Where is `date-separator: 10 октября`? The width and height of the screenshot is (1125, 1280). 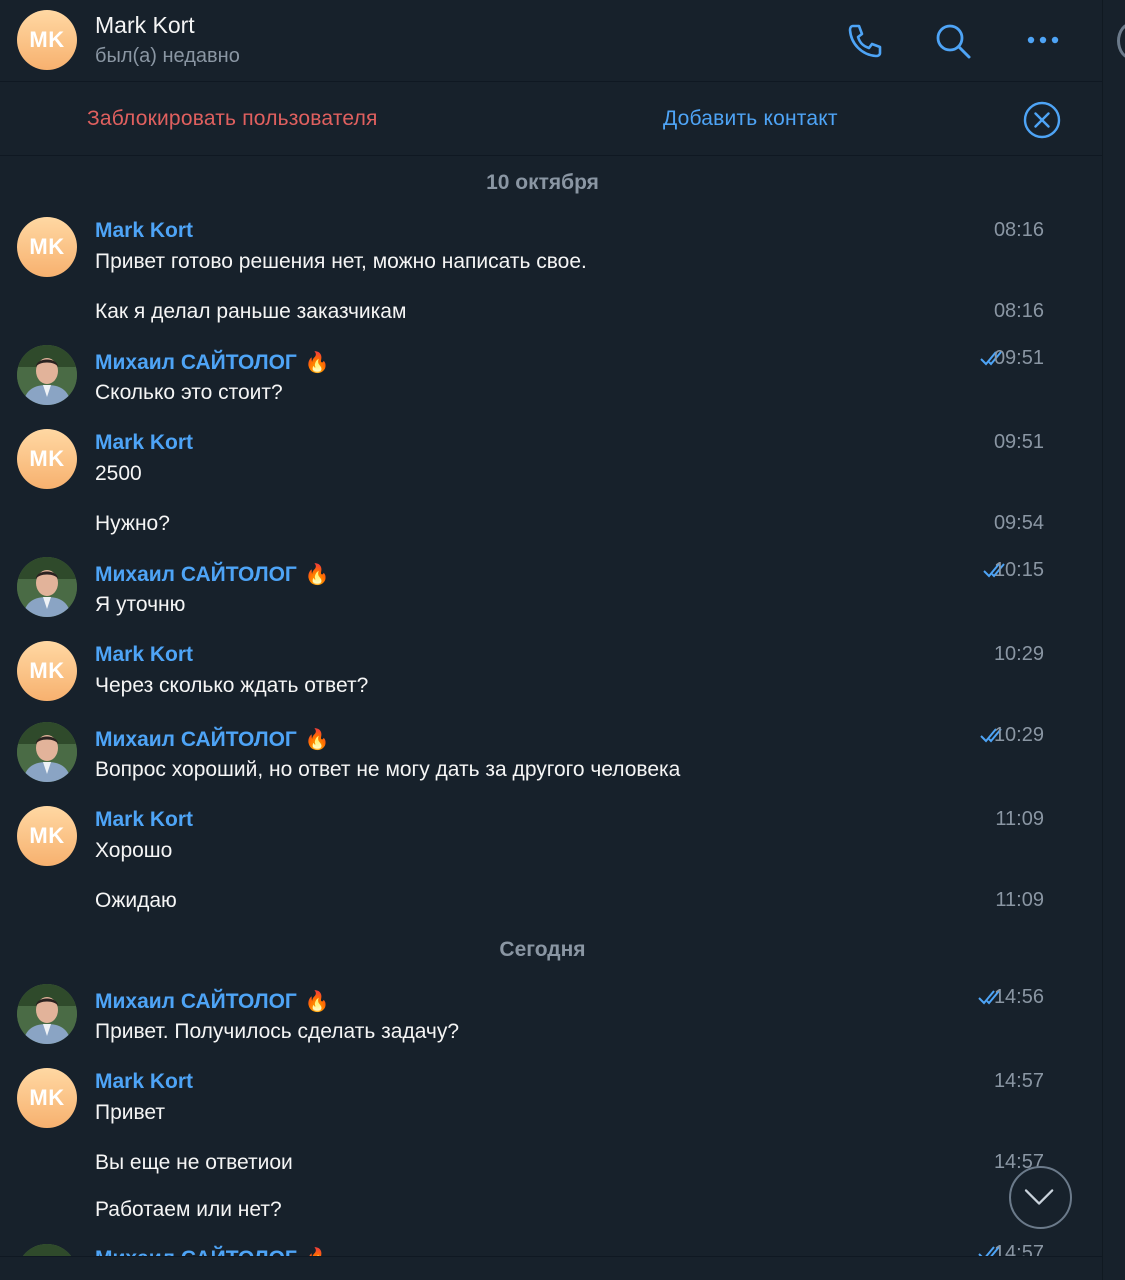 date-separator: 10 октября is located at coordinates (542, 182).